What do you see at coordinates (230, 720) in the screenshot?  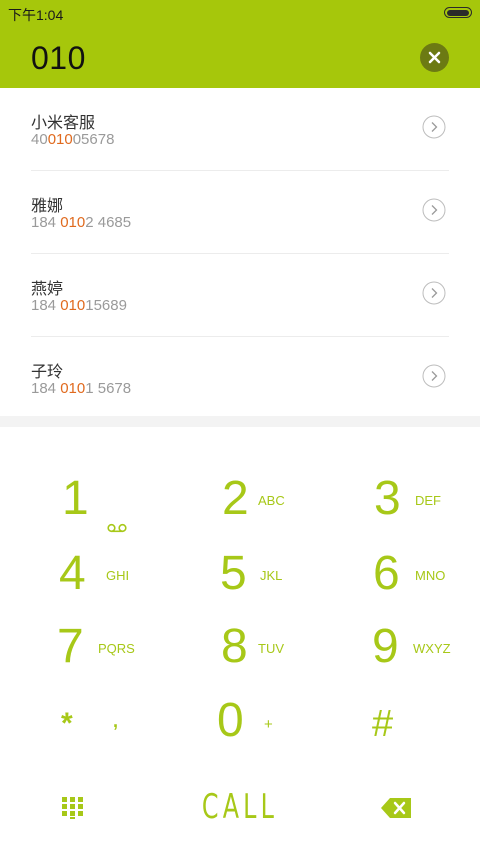 I see `key-digit: 0` at bounding box center [230, 720].